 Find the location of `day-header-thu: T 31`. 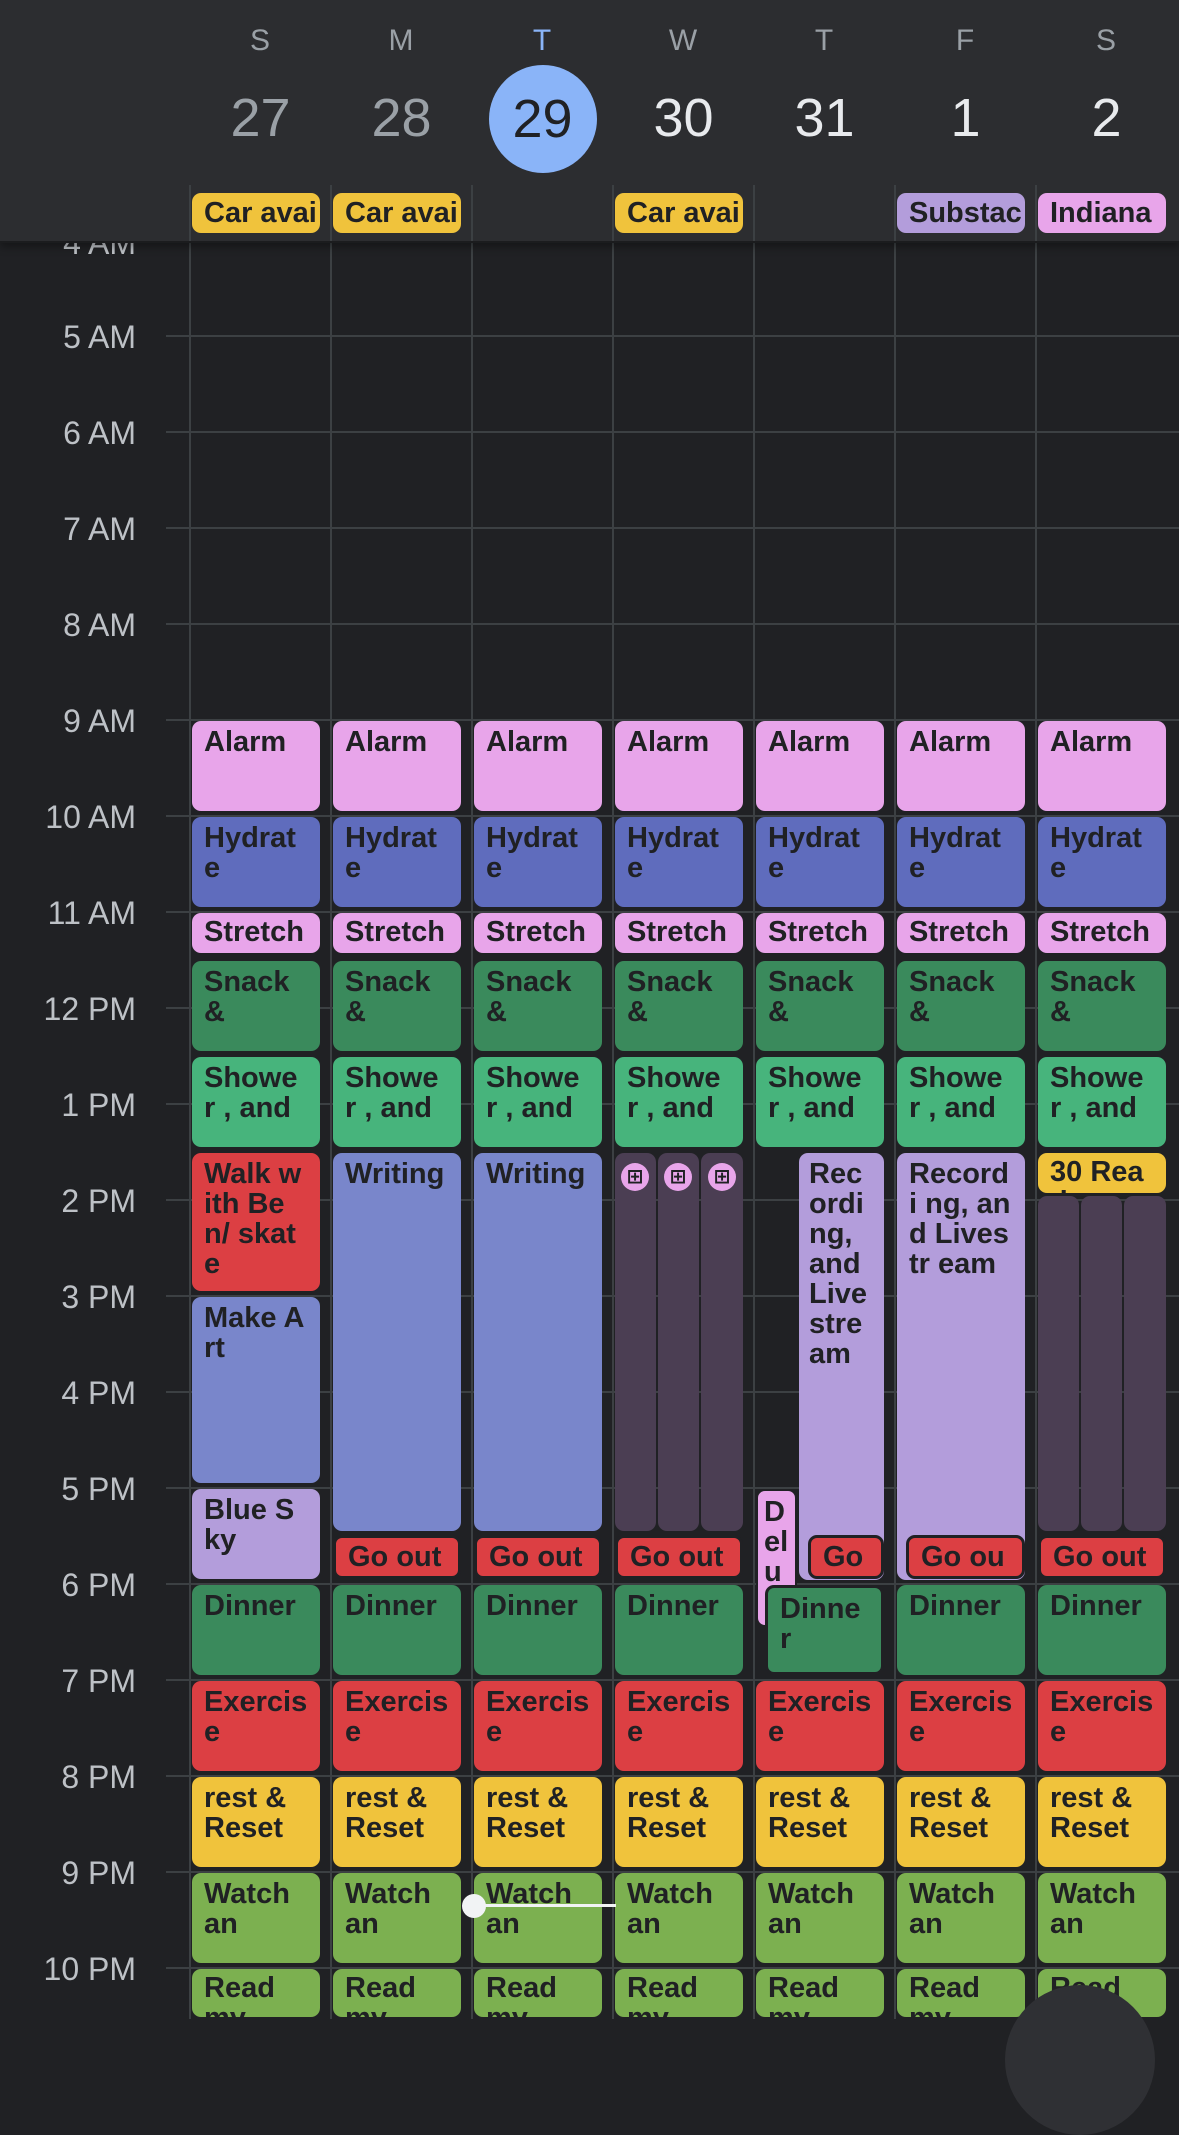

day-header-thu: T 31 is located at coordinates (824, 92).